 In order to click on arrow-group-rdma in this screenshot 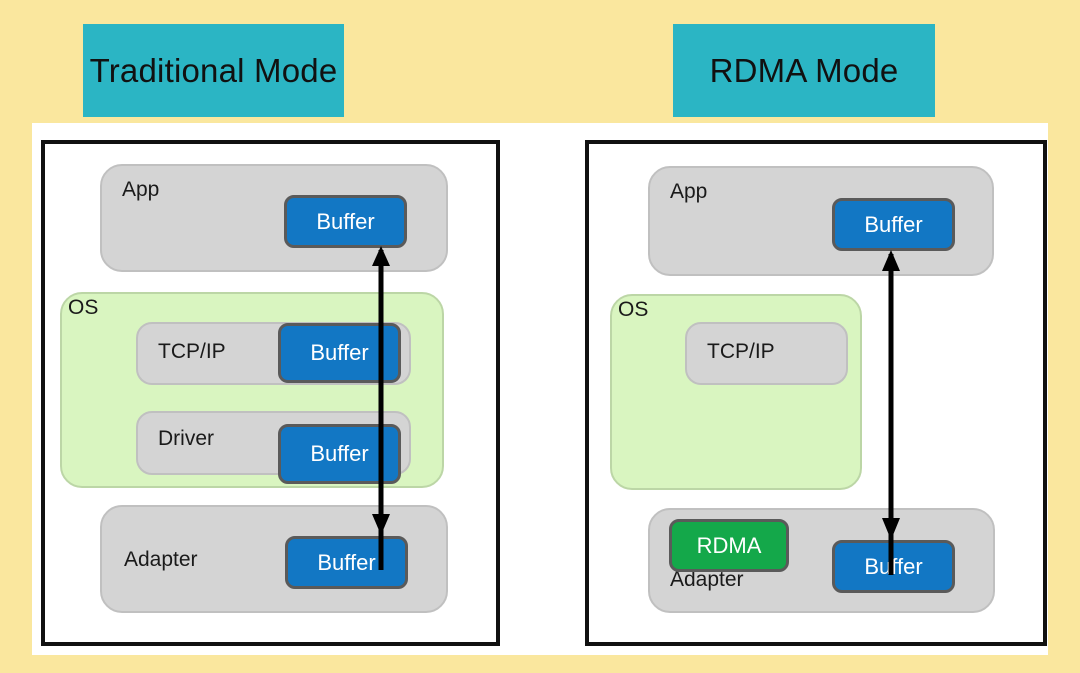, I will do `click(891, 412)`.